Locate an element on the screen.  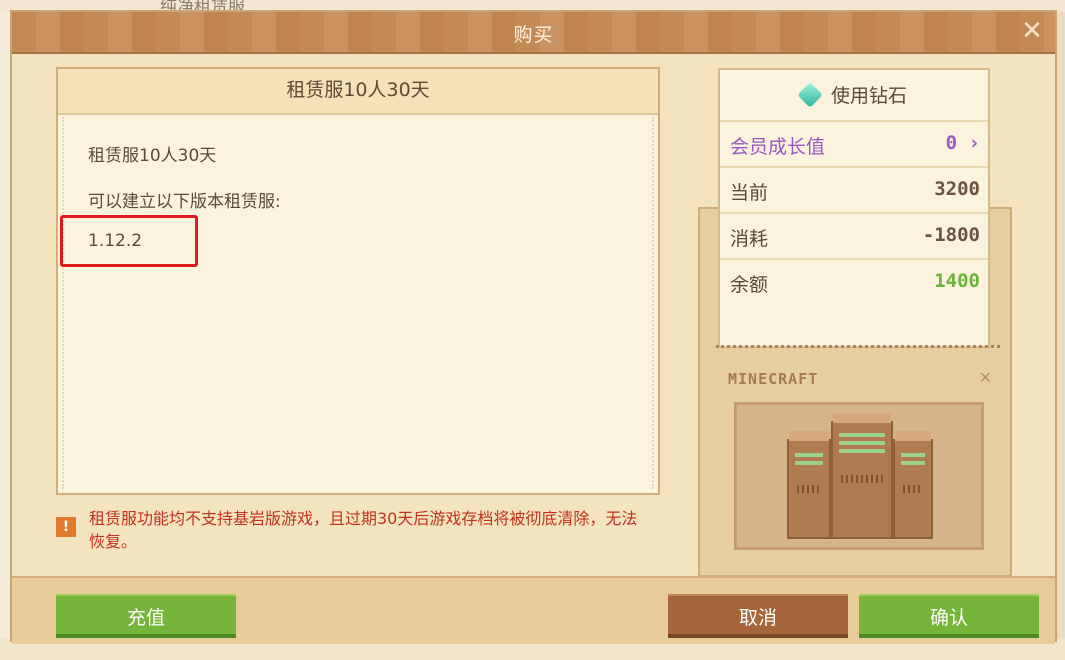
confirm-button: 确认 is located at coordinates (949, 616).